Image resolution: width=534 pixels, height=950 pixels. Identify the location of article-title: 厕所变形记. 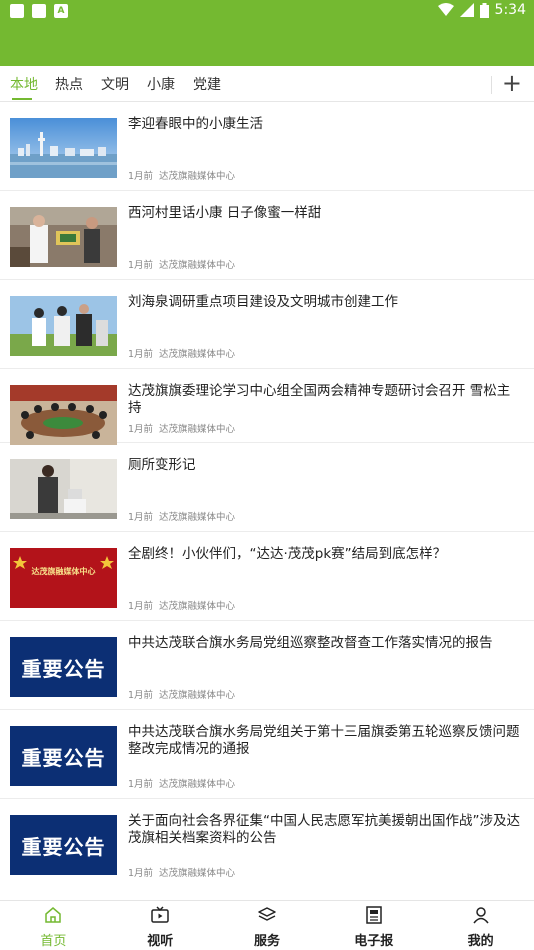
(162, 465).